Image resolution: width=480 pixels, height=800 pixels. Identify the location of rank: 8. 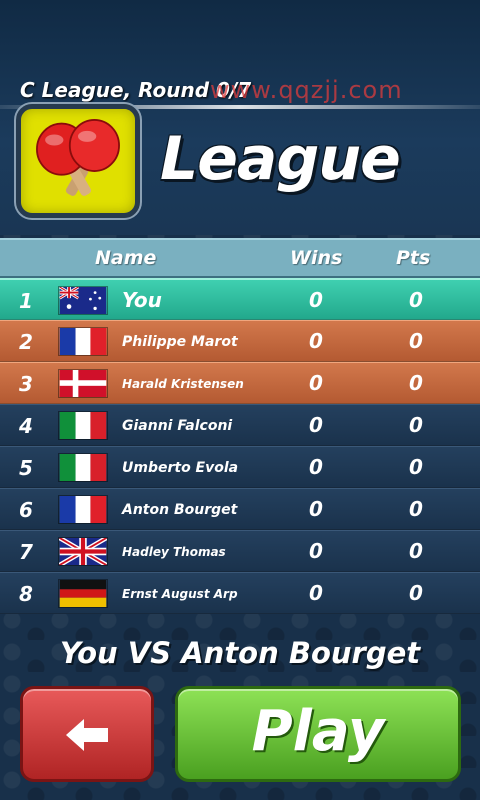
(26, 594).